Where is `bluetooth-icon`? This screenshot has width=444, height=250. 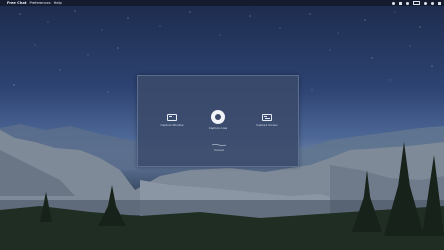 bluetooth-icon is located at coordinates (400, 3).